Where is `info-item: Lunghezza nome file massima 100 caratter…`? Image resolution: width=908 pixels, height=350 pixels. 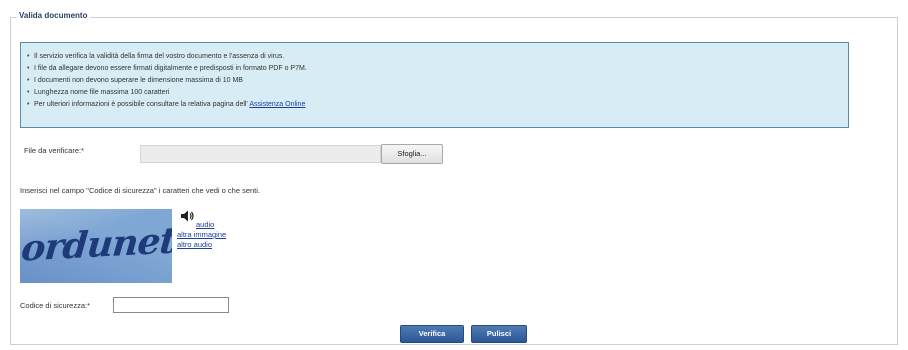
info-item: Lunghezza nome file massima 100 caratter… is located at coordinates (437, 93).